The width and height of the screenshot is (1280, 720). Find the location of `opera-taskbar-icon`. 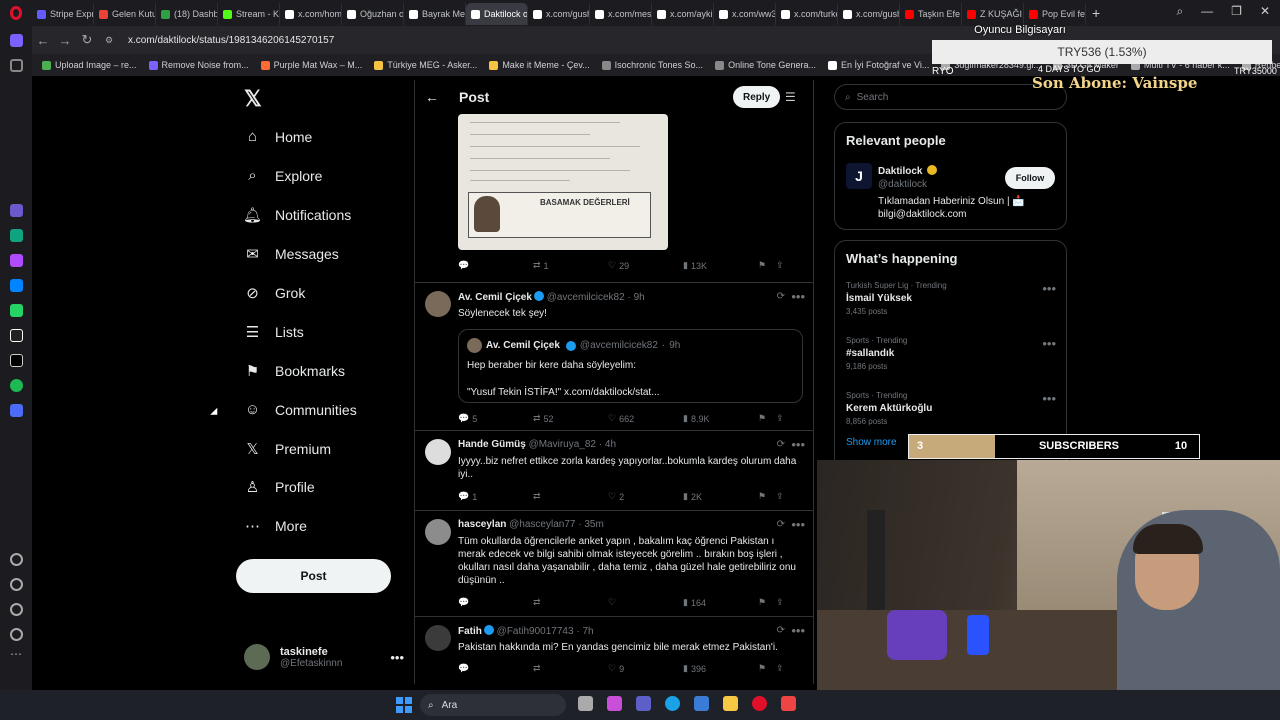

opera-taskbar-icon is located at coordinates (759, 703).